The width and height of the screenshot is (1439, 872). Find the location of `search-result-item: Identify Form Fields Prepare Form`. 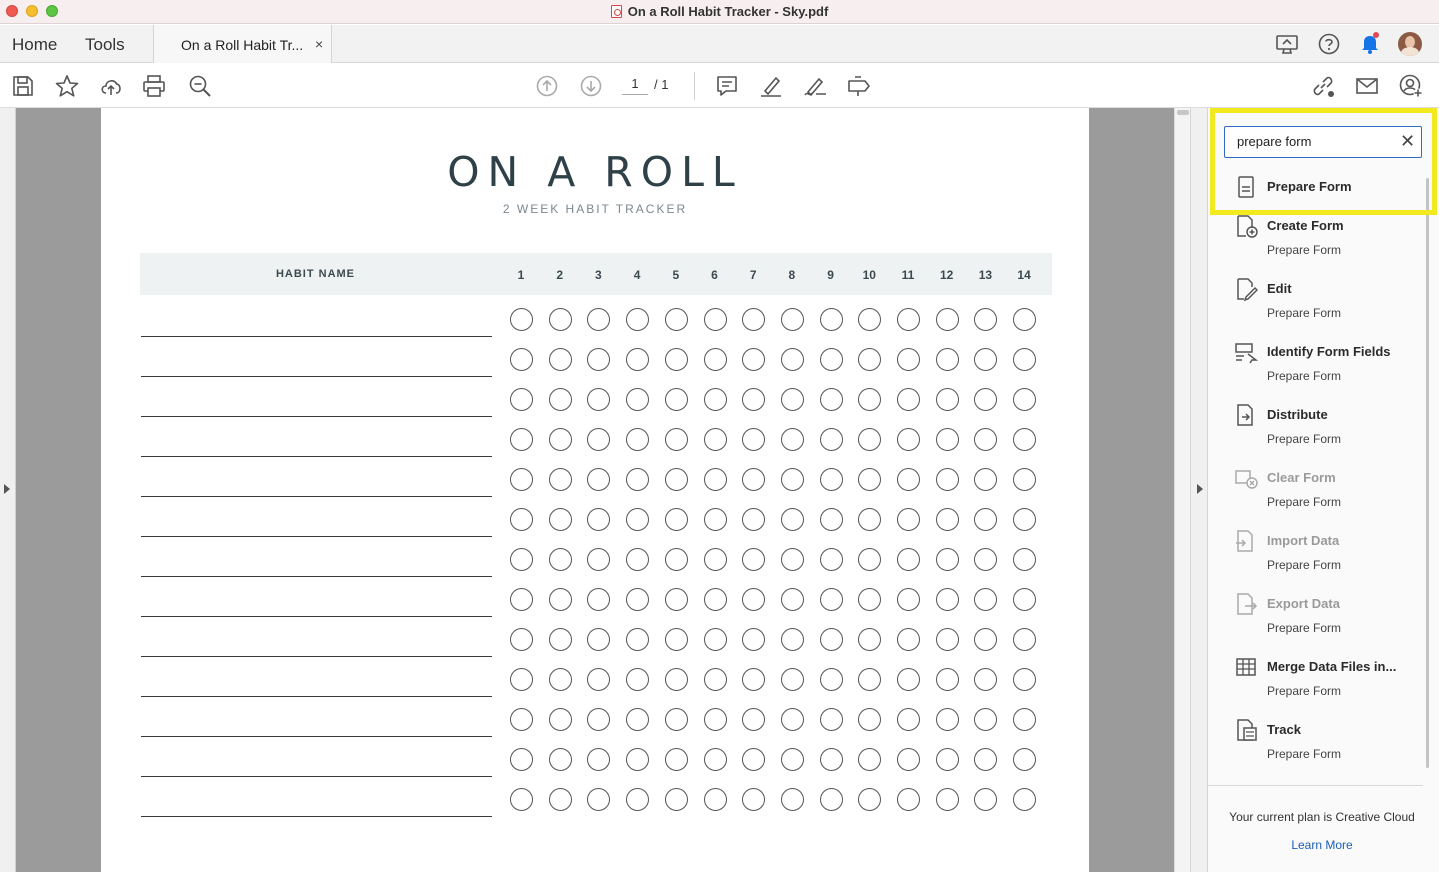

search-result-item: Identify Form Fields Prepare Form is located at coordinates (1315, 369).